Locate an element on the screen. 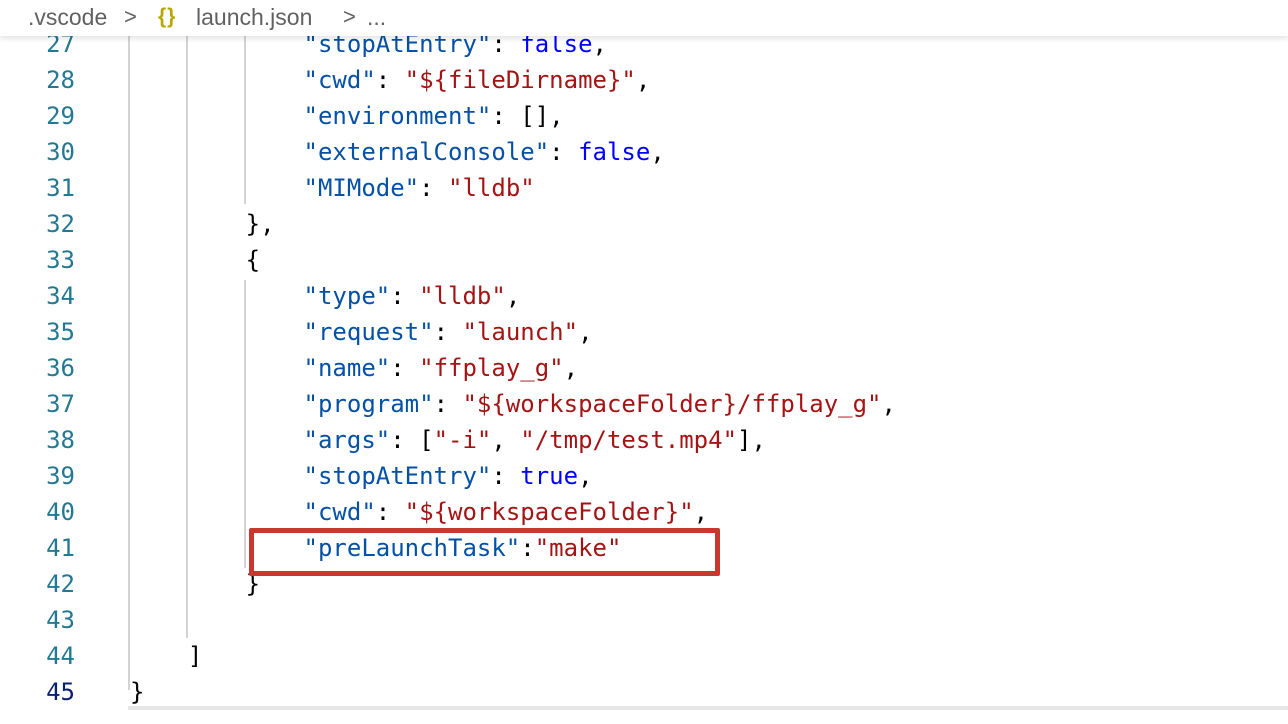 The image size is (1288, 724). code-token: "stopAtEntry" is located at coordinates (397, 476).